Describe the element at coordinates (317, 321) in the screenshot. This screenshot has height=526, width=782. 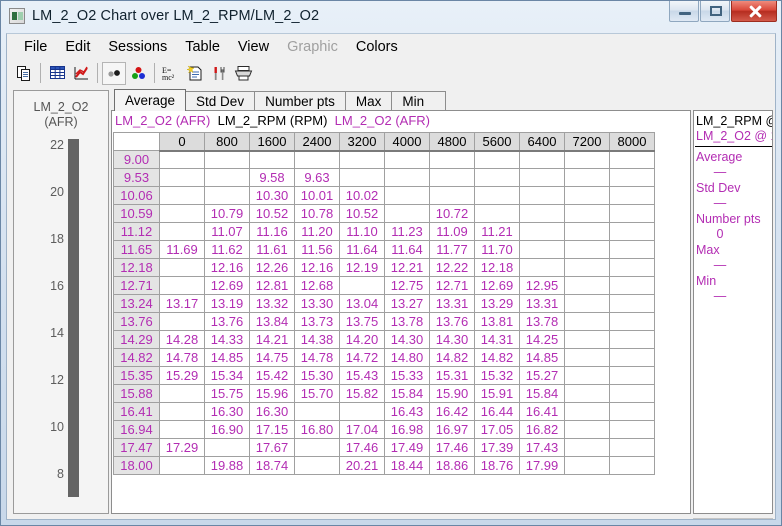
I see `table-cell: 13.73` at that location.